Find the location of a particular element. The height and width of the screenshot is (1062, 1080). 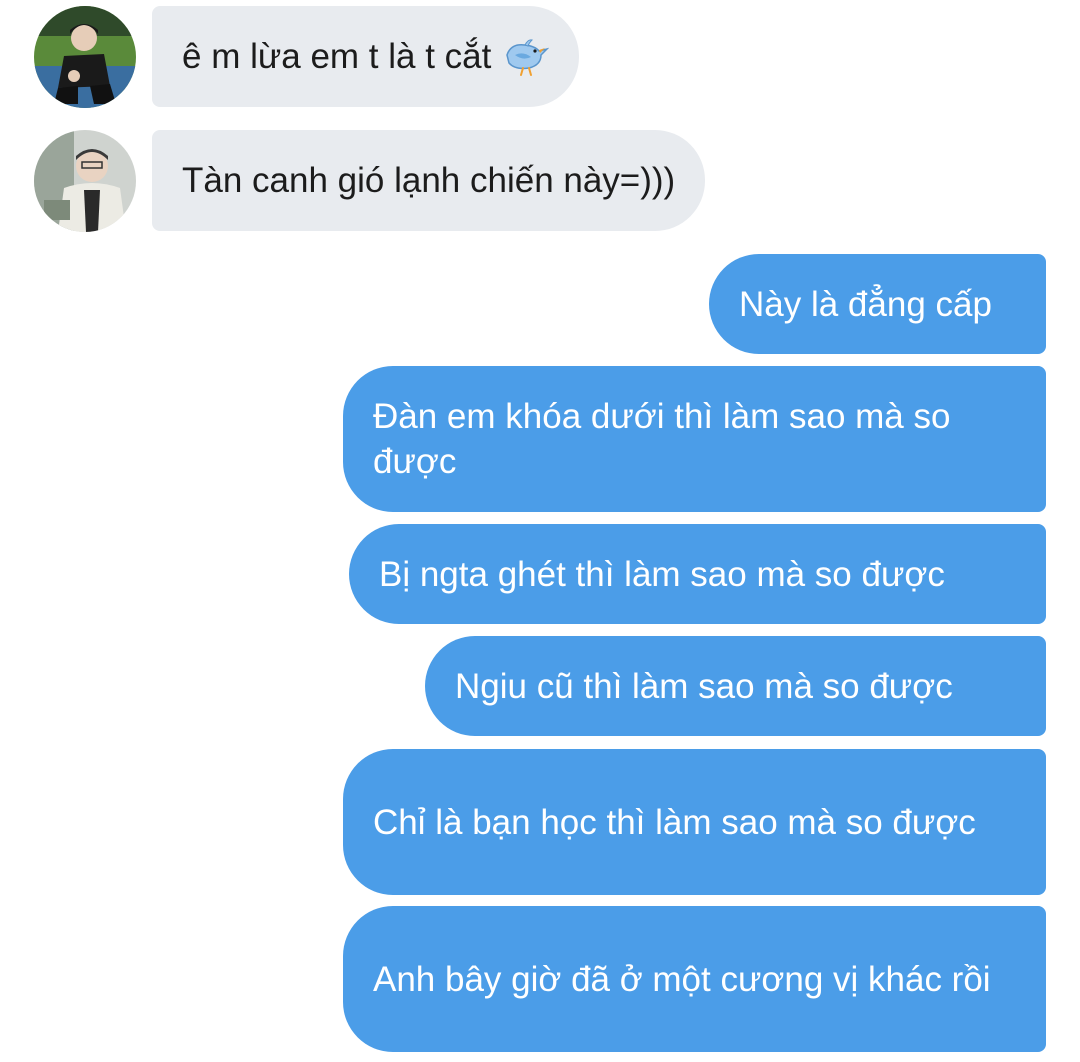

outgoing-message-5: Chỉ là bạn học thì làm sao mà so được is located at coordinates (694, 822).